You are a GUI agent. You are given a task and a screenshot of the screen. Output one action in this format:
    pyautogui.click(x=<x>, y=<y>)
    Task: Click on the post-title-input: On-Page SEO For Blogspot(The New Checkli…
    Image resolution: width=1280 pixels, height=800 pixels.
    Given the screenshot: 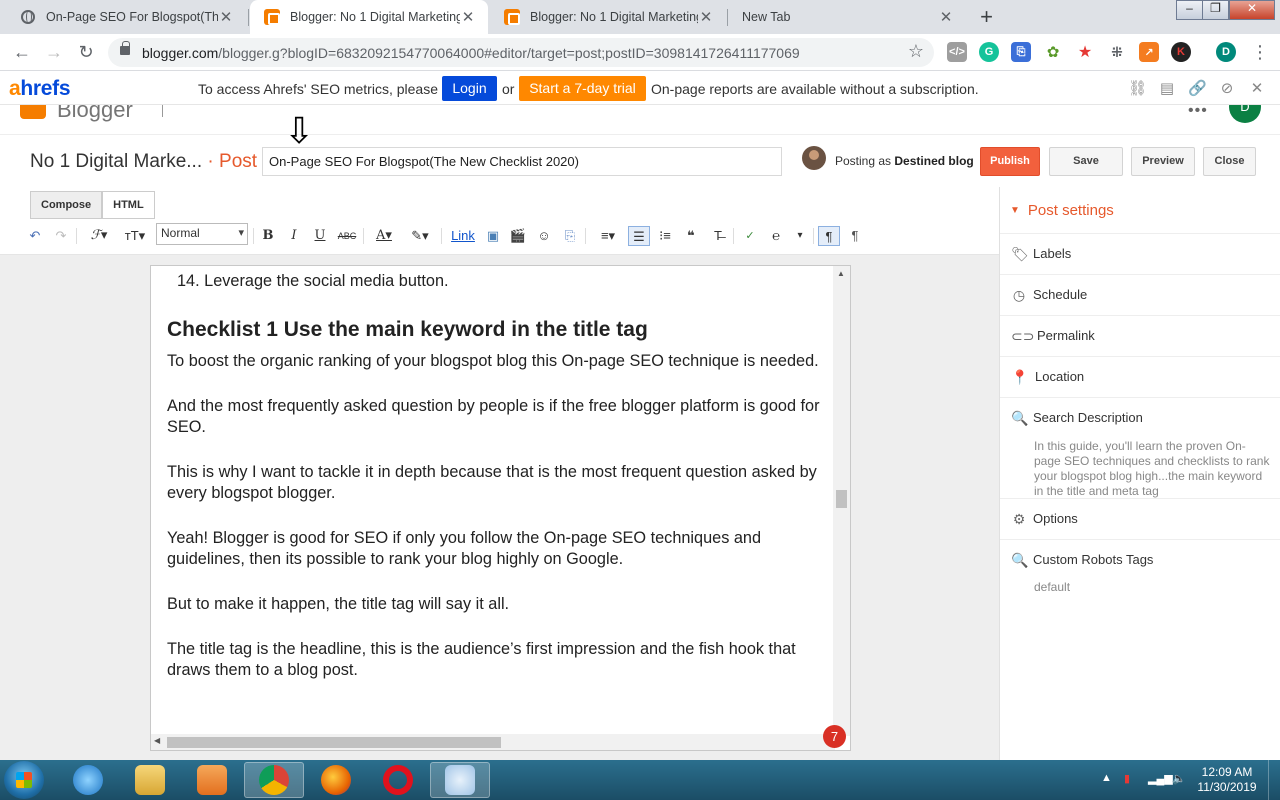 What is the action you would take?
    pyautogui.click(x=522, y=161)
    